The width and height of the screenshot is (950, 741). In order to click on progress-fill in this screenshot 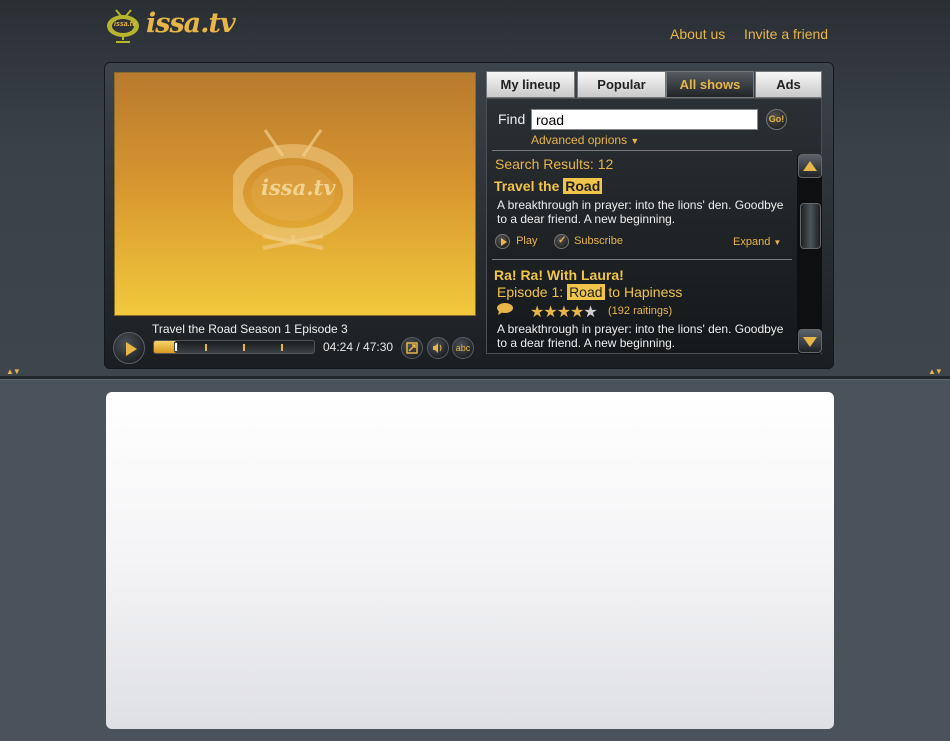, I will do `click(165, 347)`.